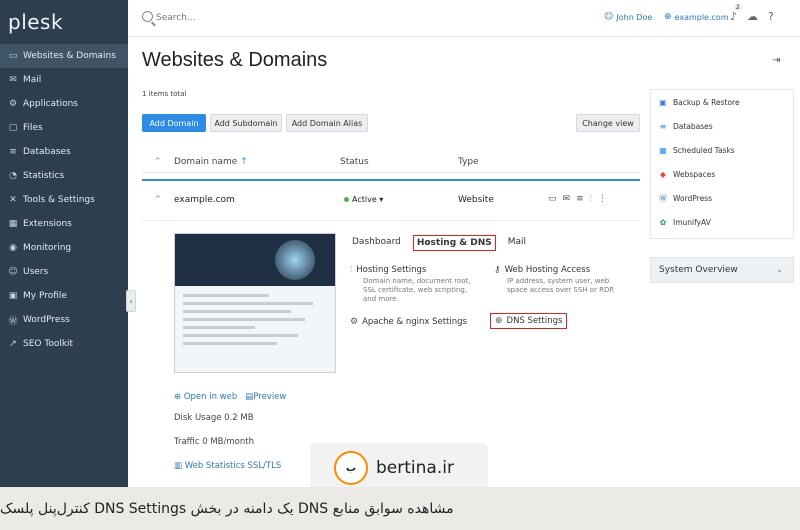  What do you see at coordinates (552, 199) in the screenshot?
I see `folder-icon: ▭` at bounding box center [552, 199].